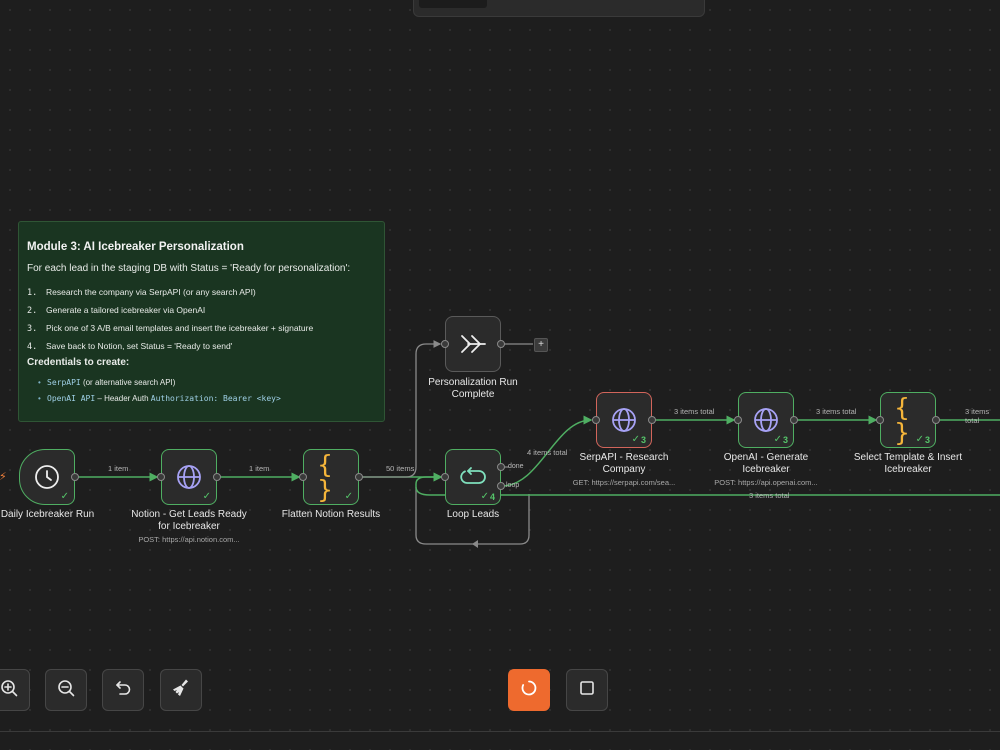 This screenshot has height=750, width=1000. I want to click on clock-icon, so click(47, 477).